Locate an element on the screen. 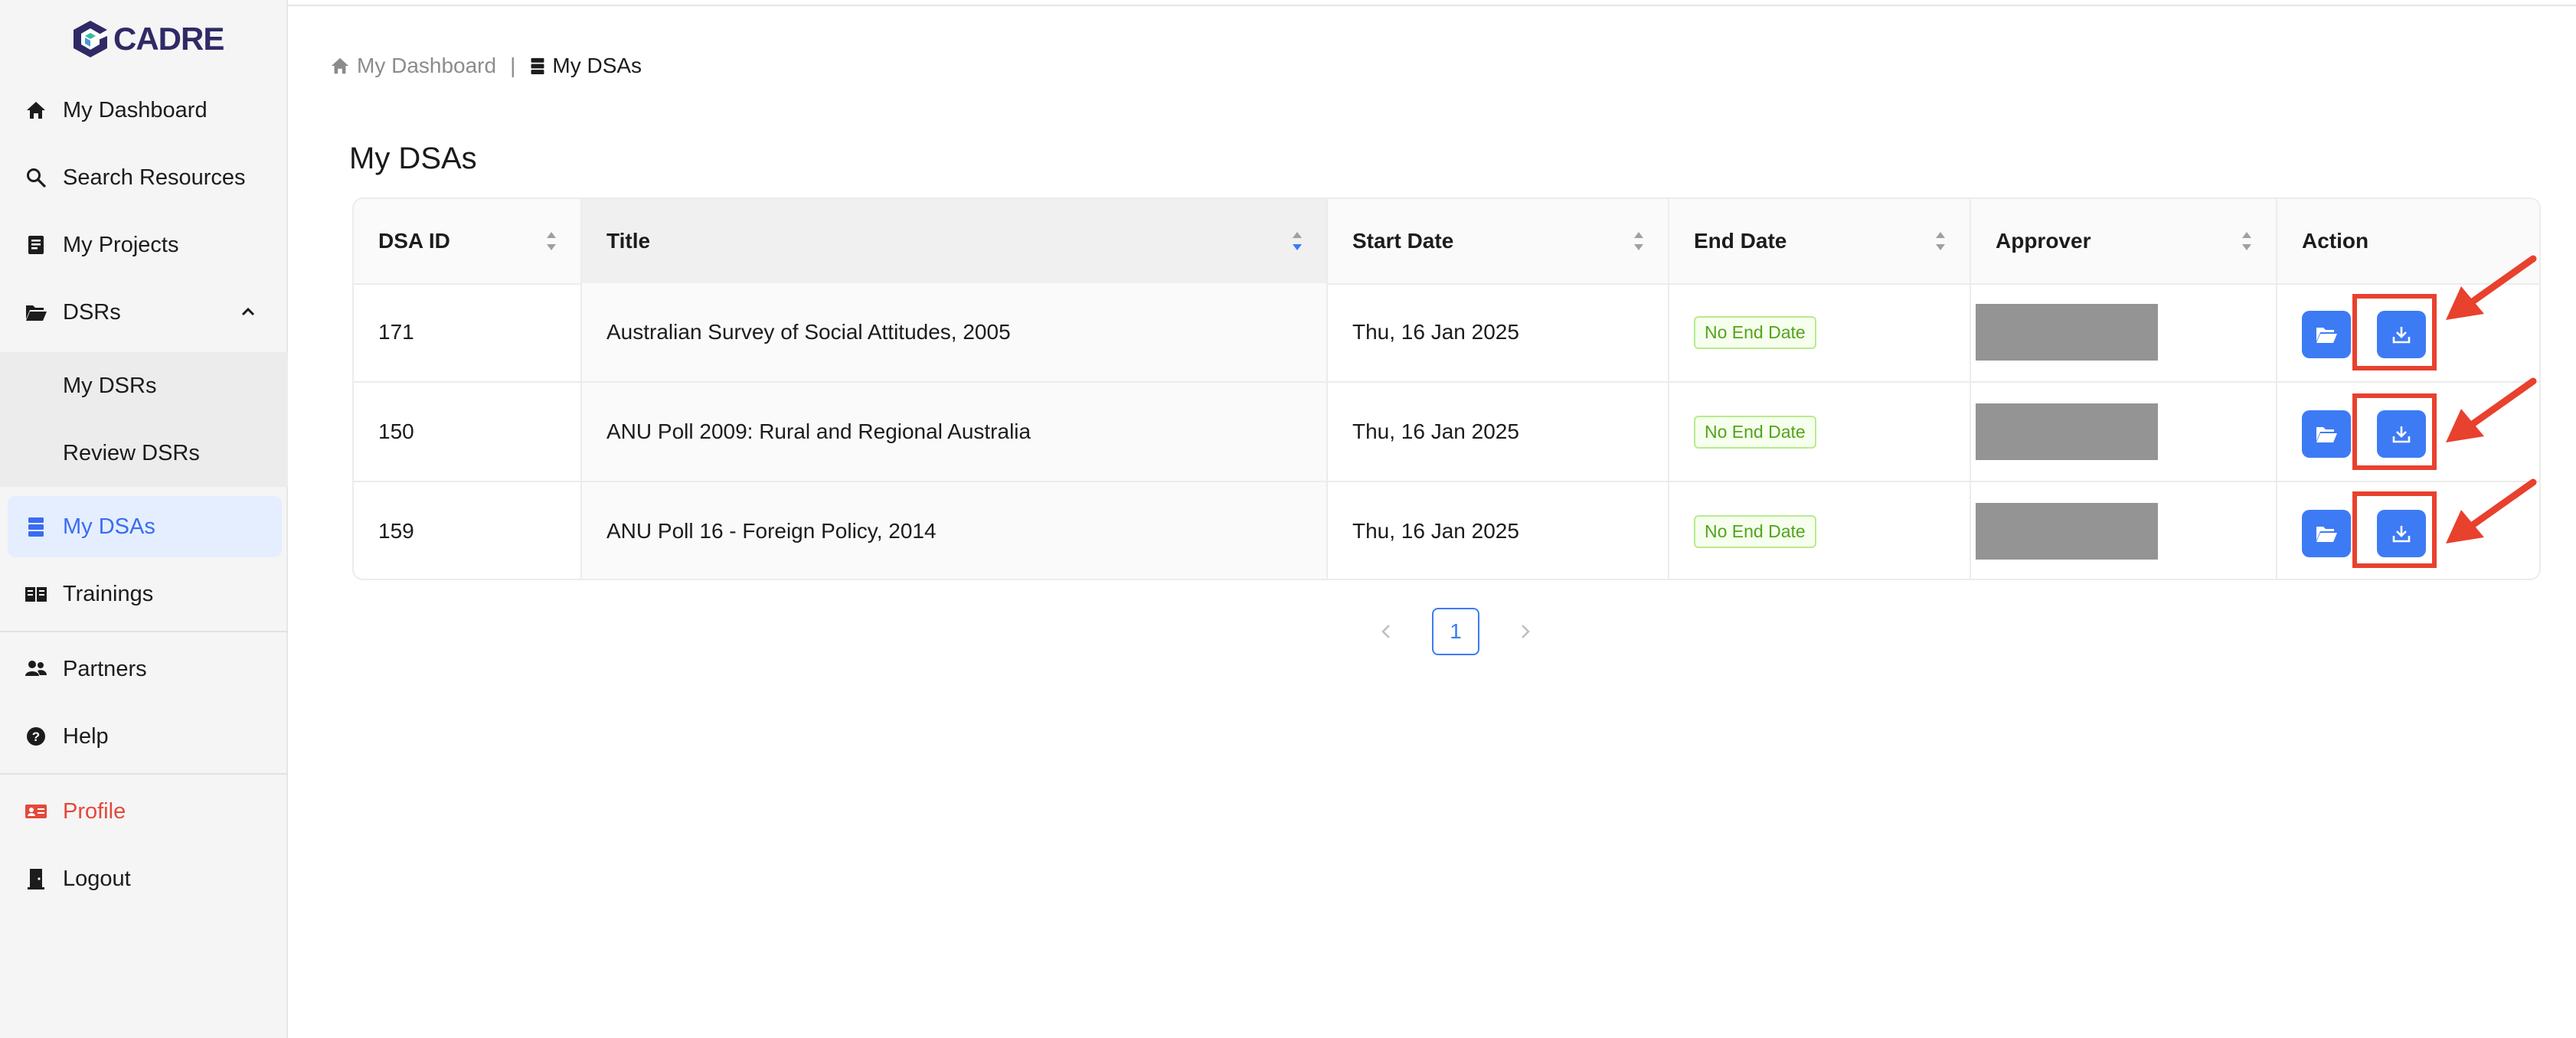 The image size is (2576, 1038). sidebar-item-my-projects: My Projects is located at coordinates (144, 245).